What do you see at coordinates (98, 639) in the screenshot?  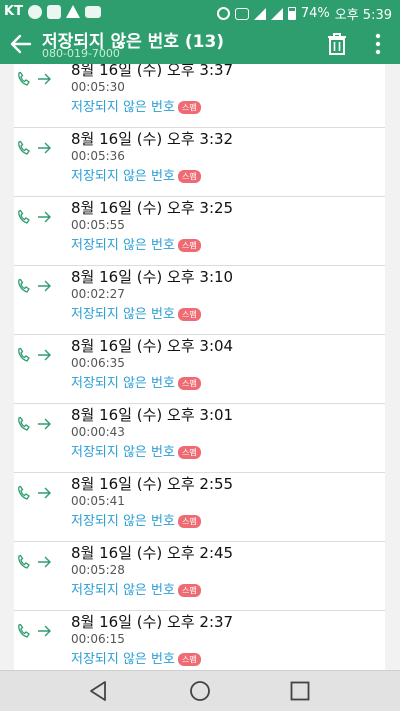 I see `call-duration: 00:06:15` at bounding box center [98, 639].